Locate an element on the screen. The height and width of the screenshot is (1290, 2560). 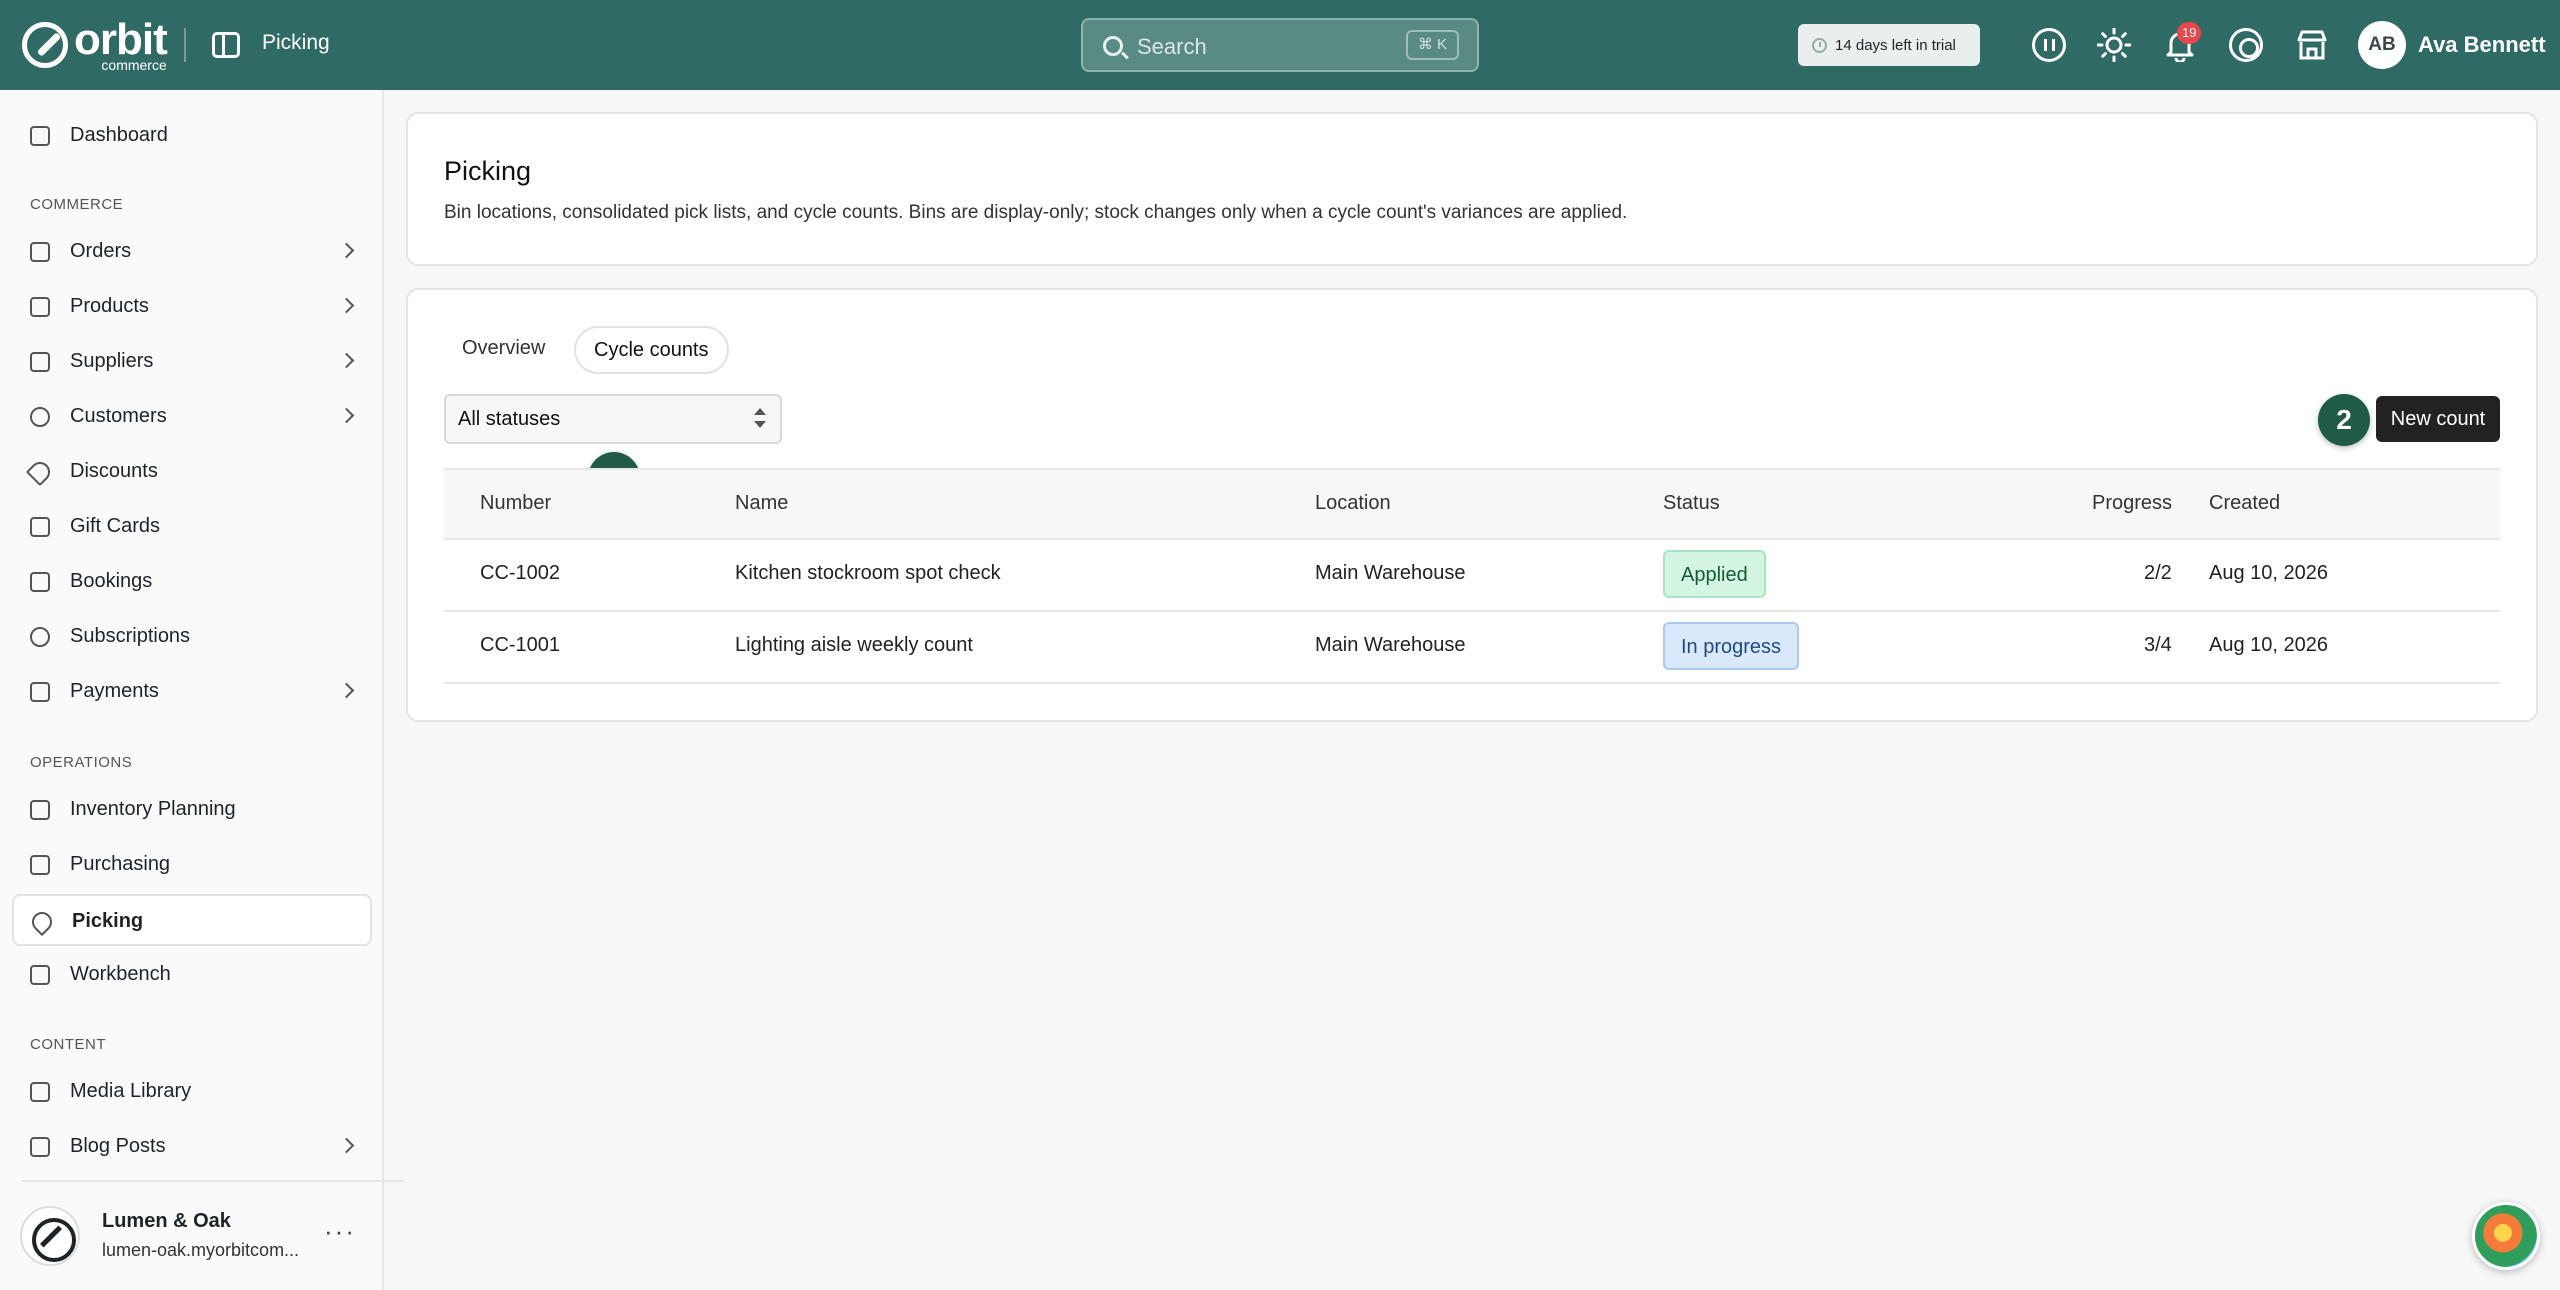
sidebar-item-customers: Customers is located at coordinates (192, 417).